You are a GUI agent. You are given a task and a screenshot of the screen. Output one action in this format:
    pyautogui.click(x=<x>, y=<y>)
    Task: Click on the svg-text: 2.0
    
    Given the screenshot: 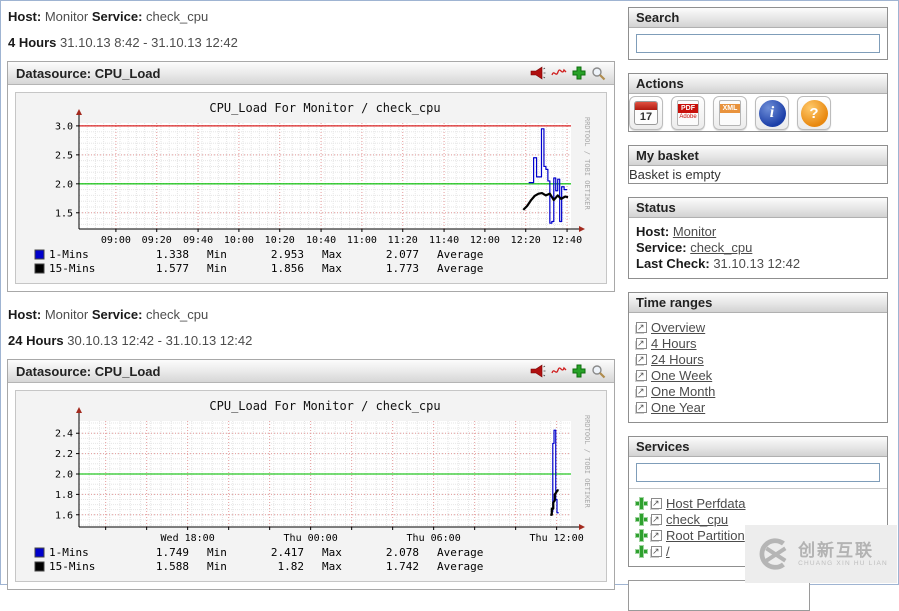 What is the action you would take?
    pyautogui.click(x=64, y=475)
    